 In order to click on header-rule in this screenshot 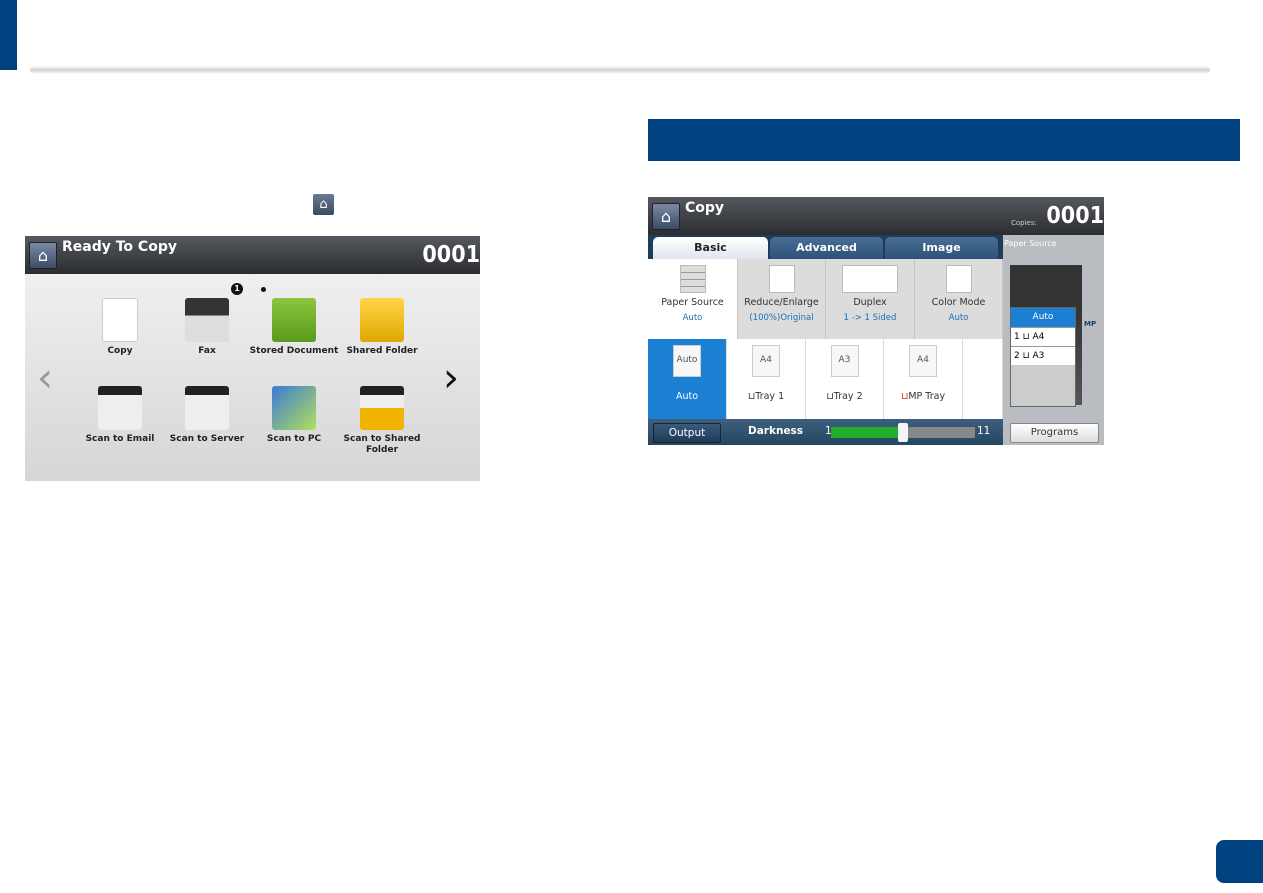, I will do `click(620, 70)`.